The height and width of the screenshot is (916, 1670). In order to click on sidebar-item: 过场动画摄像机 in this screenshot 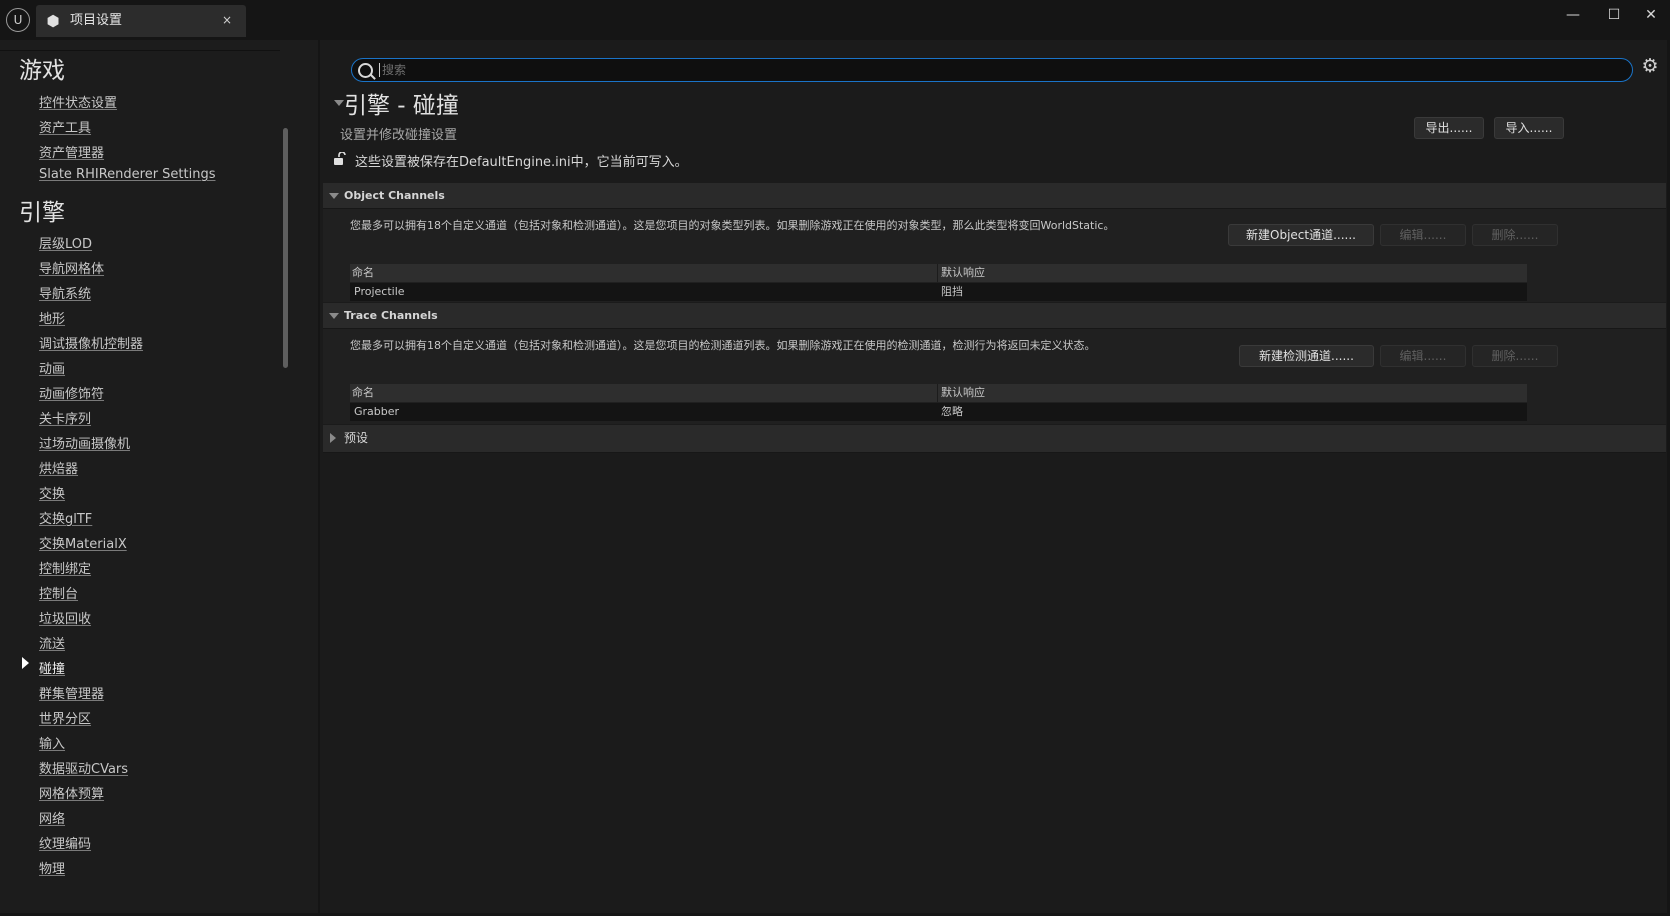, I will do `click(84, 442)`.